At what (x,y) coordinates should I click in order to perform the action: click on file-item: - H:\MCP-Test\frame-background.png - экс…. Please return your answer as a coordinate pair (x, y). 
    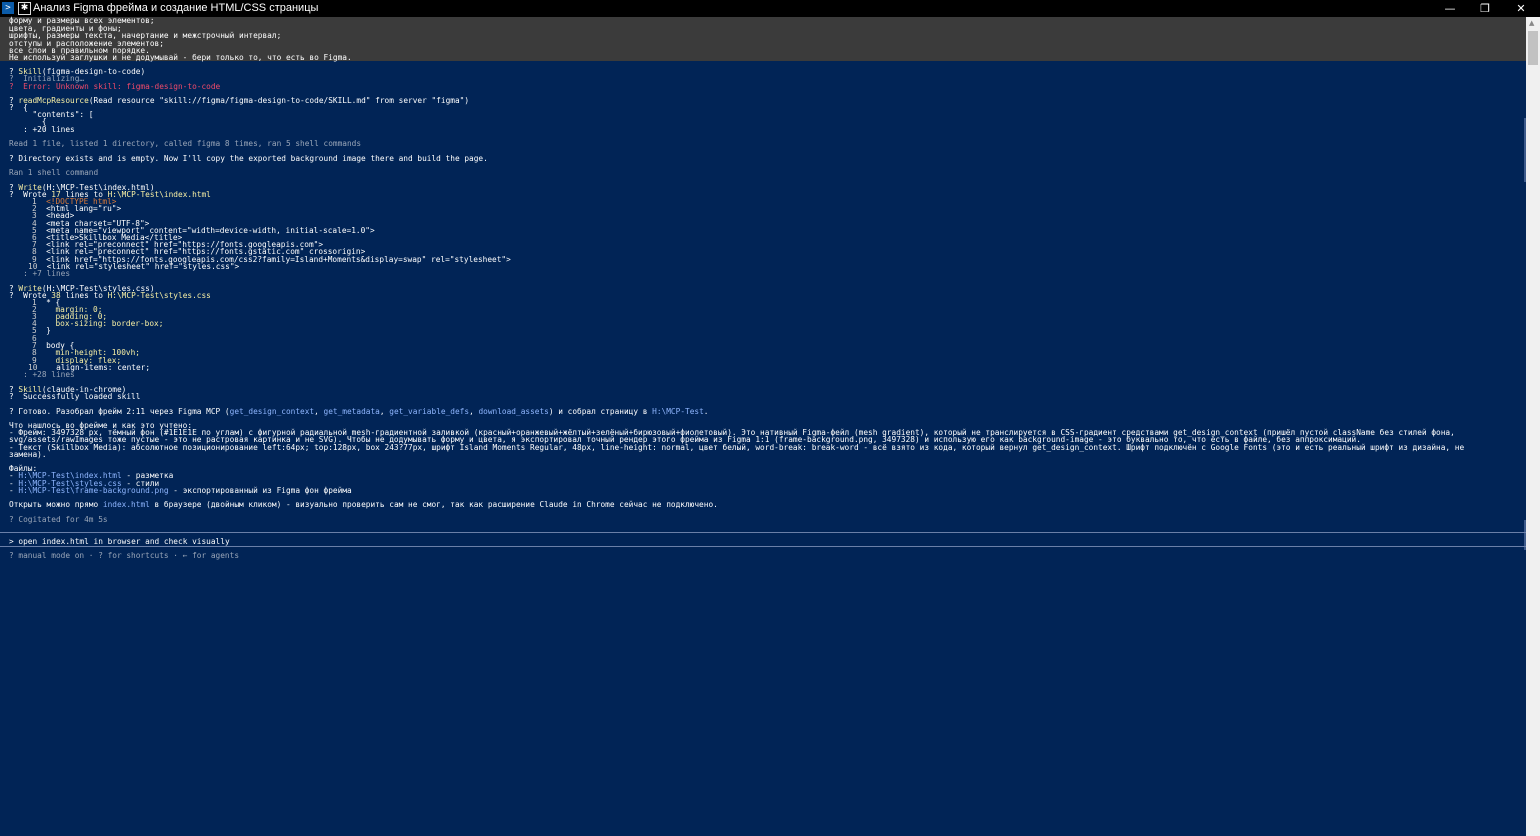
    Looking at the image, I should click on (180, 490).